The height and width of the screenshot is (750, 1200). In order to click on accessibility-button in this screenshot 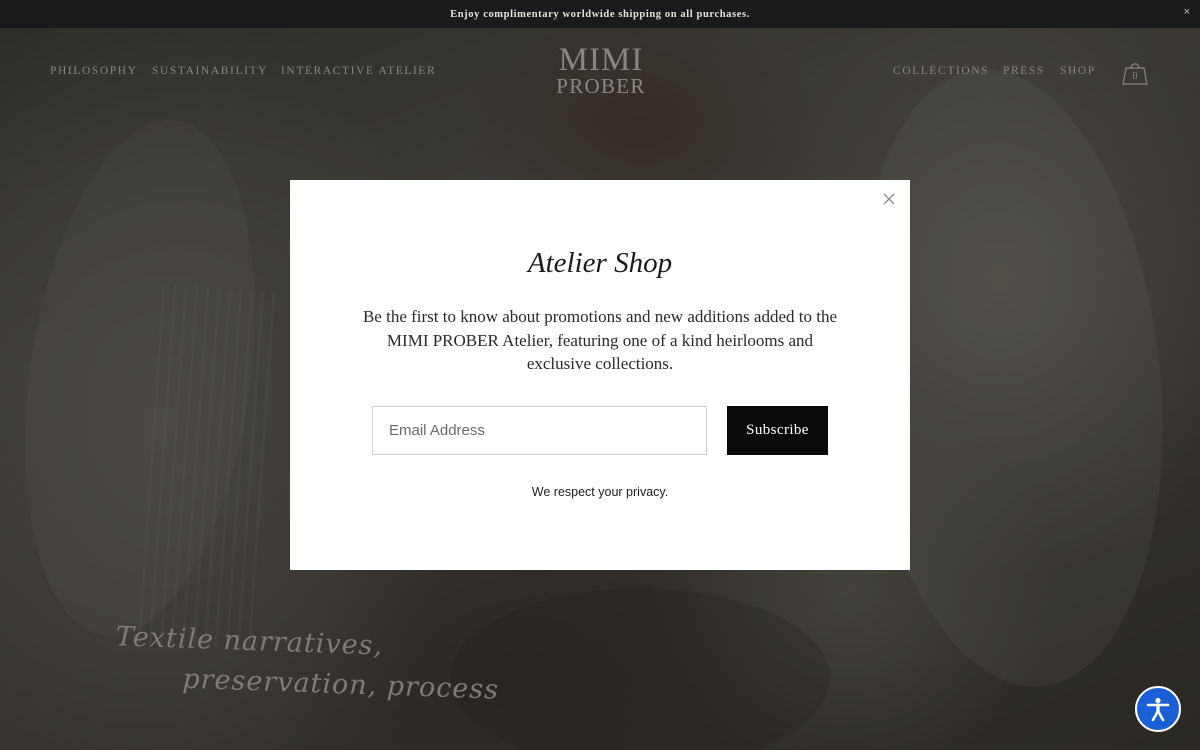, I will do `click(1158, 709)`.